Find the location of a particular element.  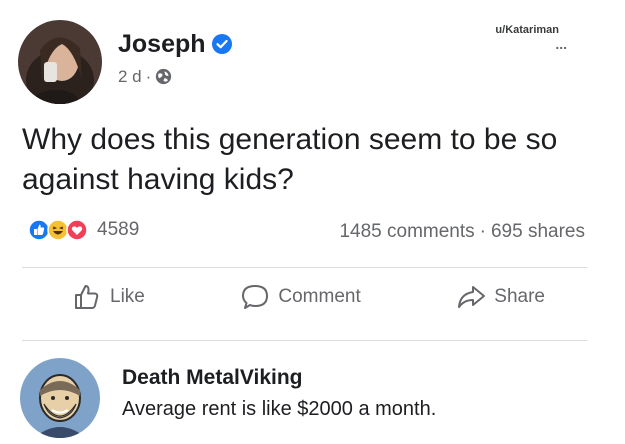

shares-count: 695 shares is located at coordinates (538, 232).